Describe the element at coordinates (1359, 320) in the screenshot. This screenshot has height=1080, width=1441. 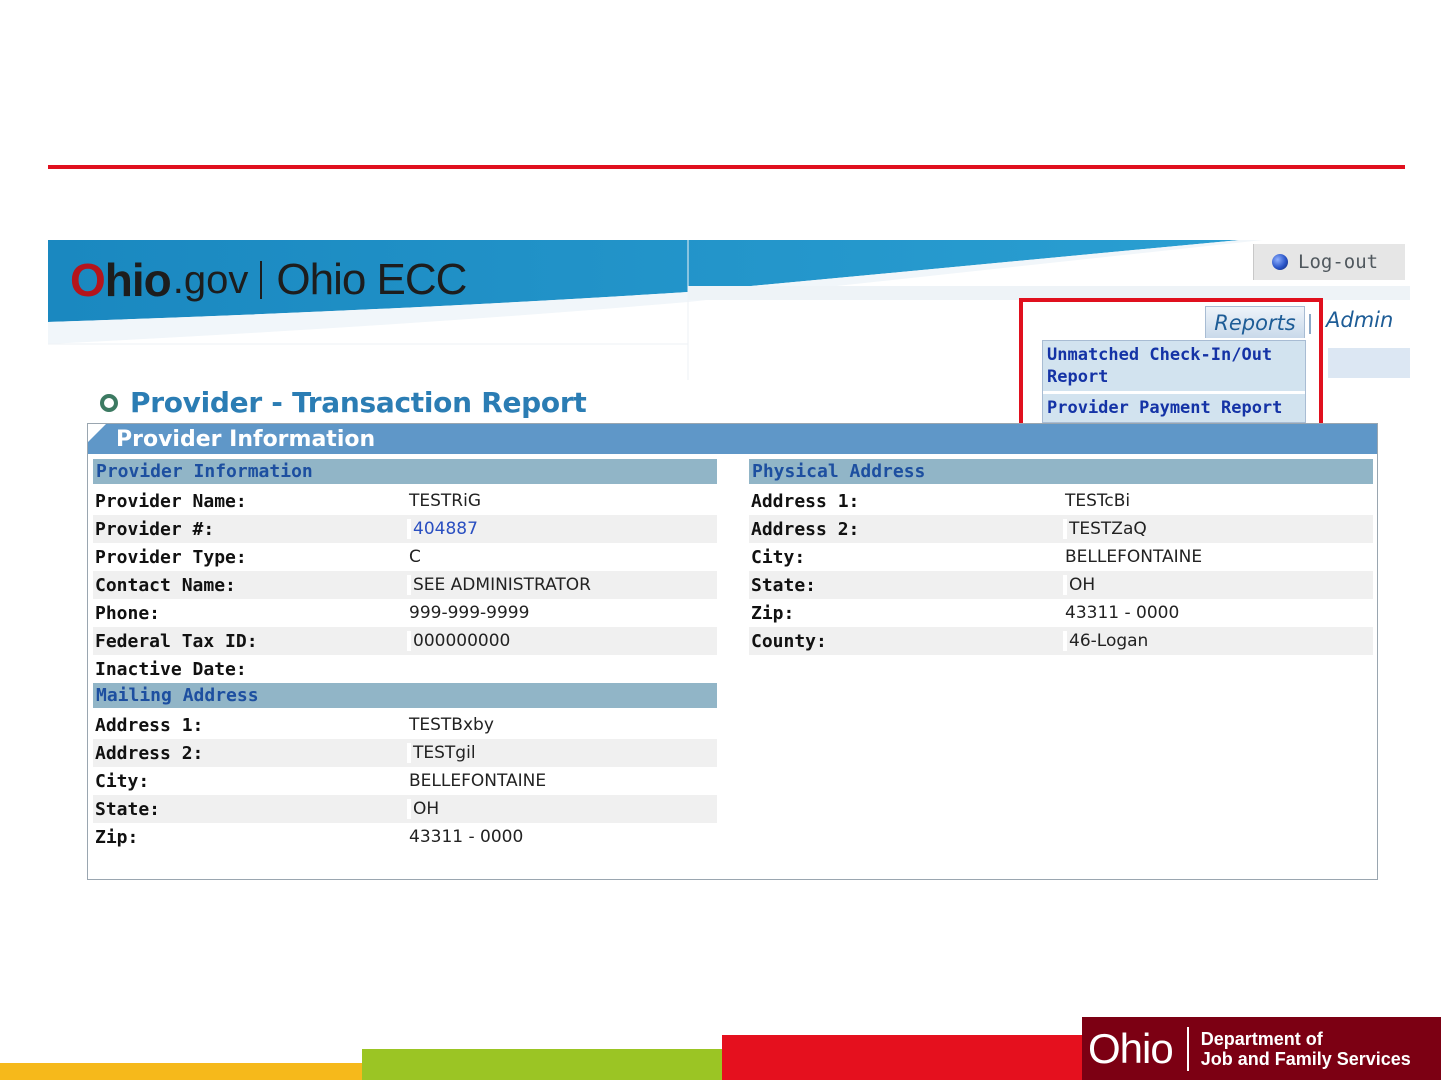
I see `tab-admin: Admin` at that location.